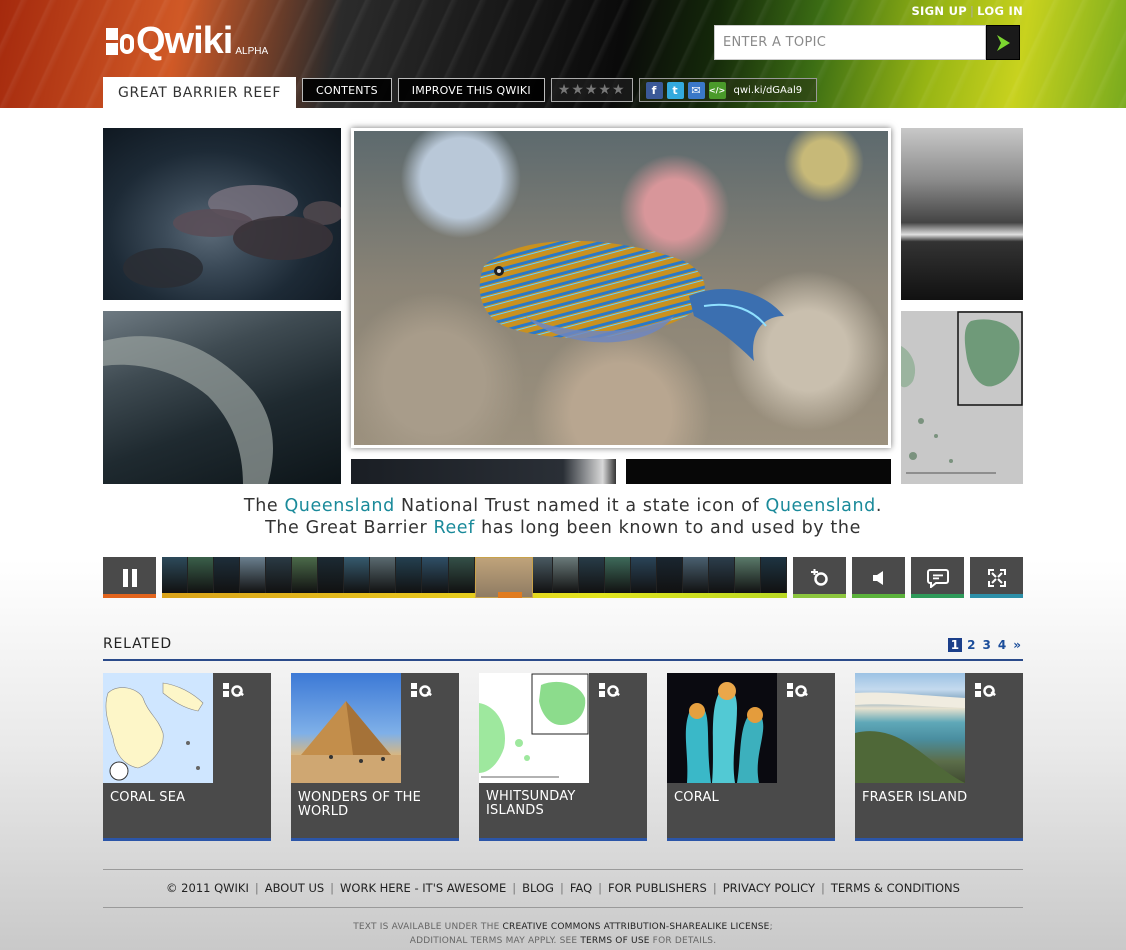 The image size is (1126, 950). Describe the element at coordinates (495, 941) in the screenshot. I see `license-text: ADDITIONAL TERMS MAY APPLY. SEE` at that location.